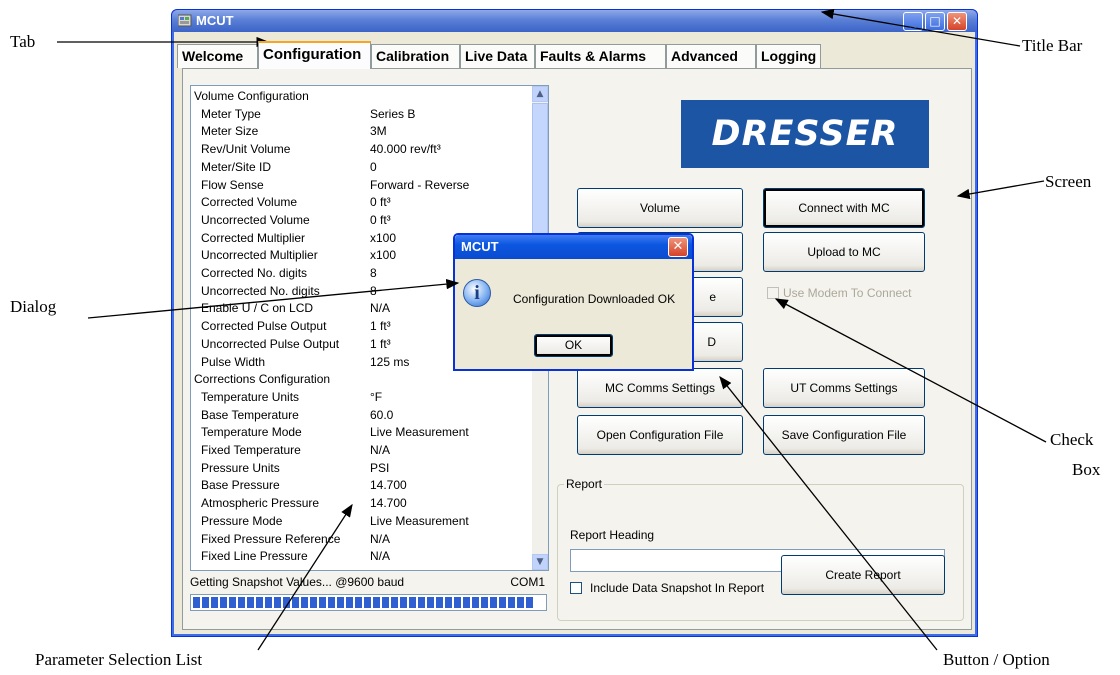  I want to click on tab-live-data: Live Data, so click(497, 56).